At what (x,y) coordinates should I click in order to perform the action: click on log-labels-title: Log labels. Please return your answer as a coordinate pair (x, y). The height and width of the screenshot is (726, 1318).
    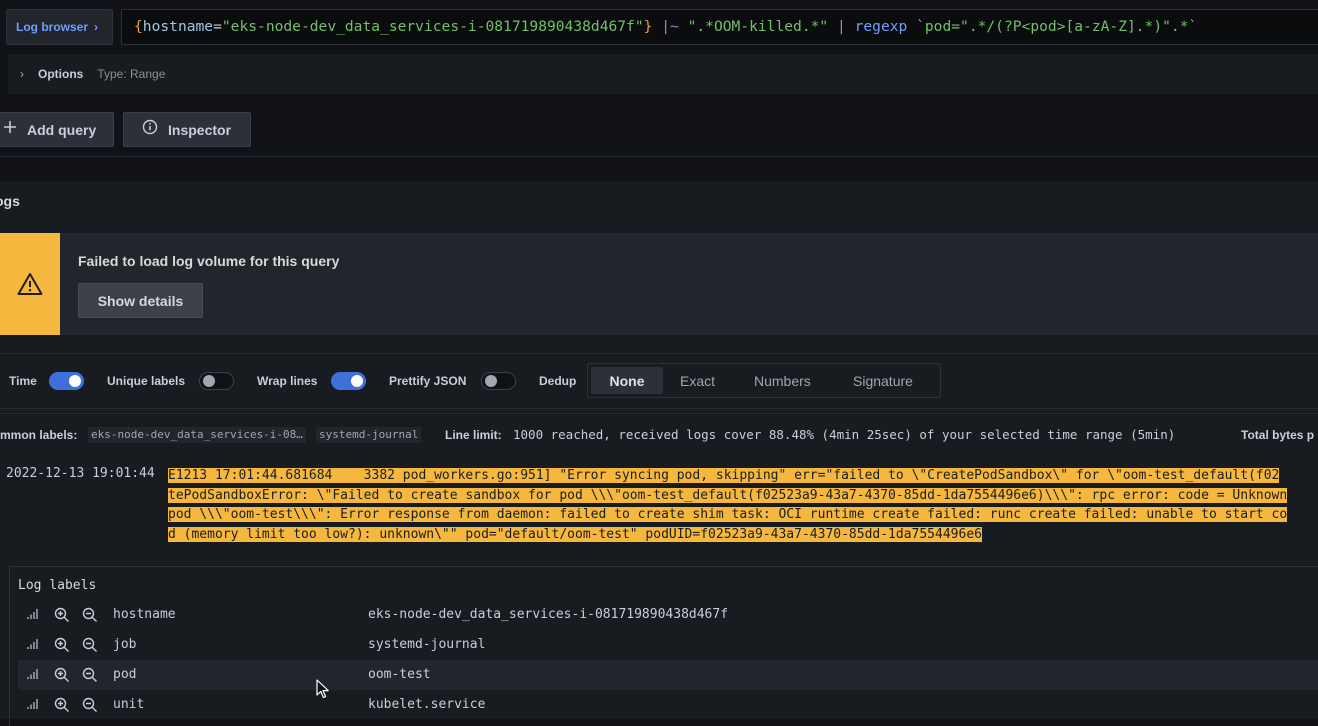
    Looking at the image, I should click on (57, 585).